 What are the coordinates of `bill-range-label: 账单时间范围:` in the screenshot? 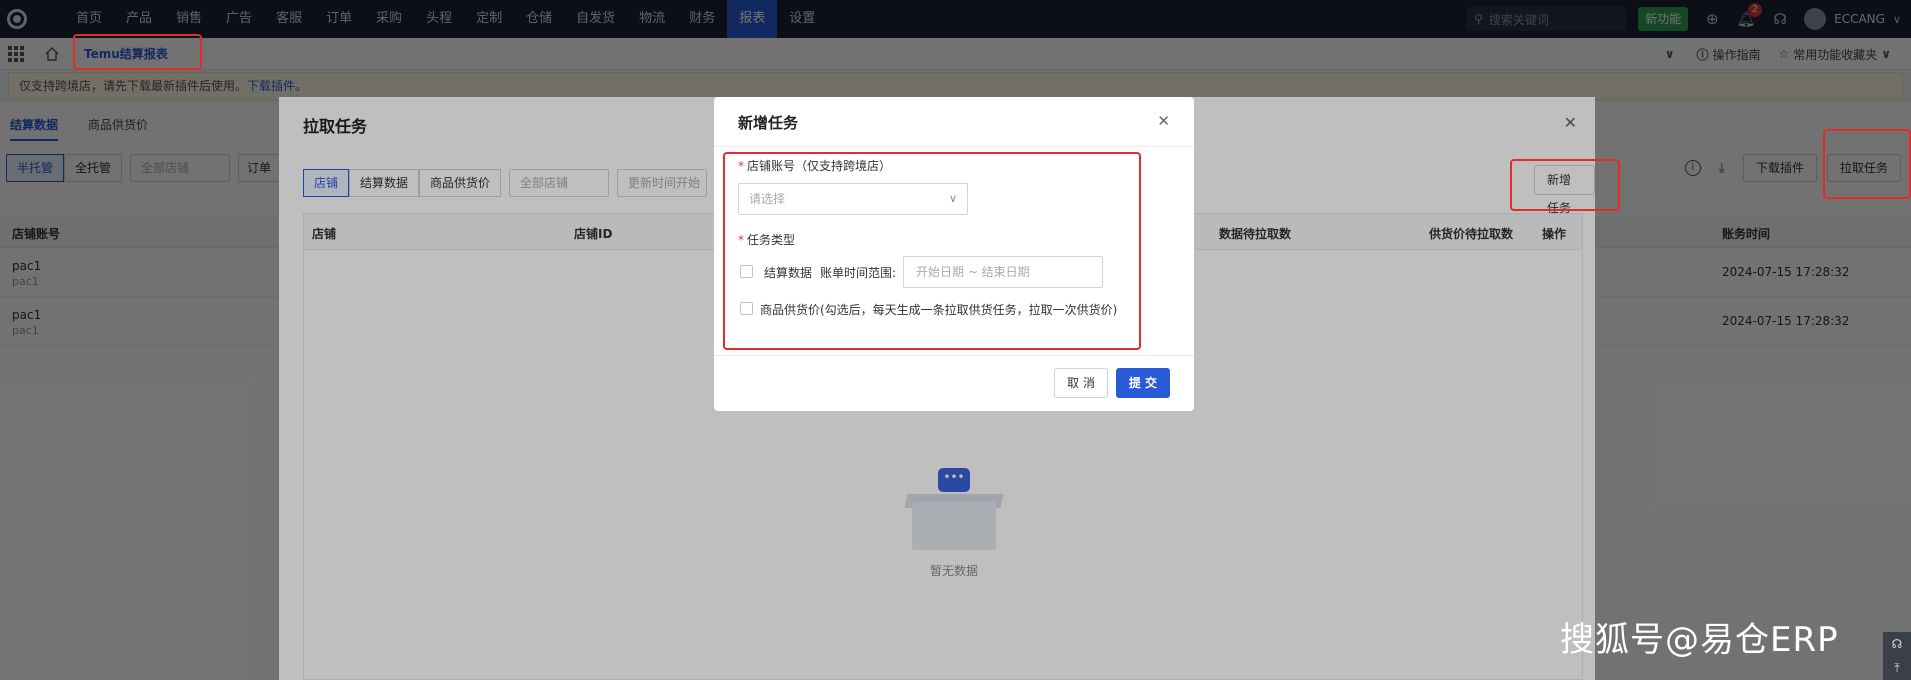 It's located at (858, 273).